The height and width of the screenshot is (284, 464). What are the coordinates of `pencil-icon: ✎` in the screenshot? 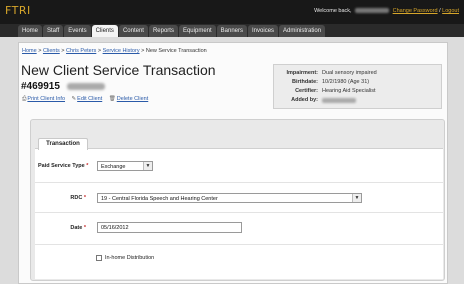 It's located at (74, 99).